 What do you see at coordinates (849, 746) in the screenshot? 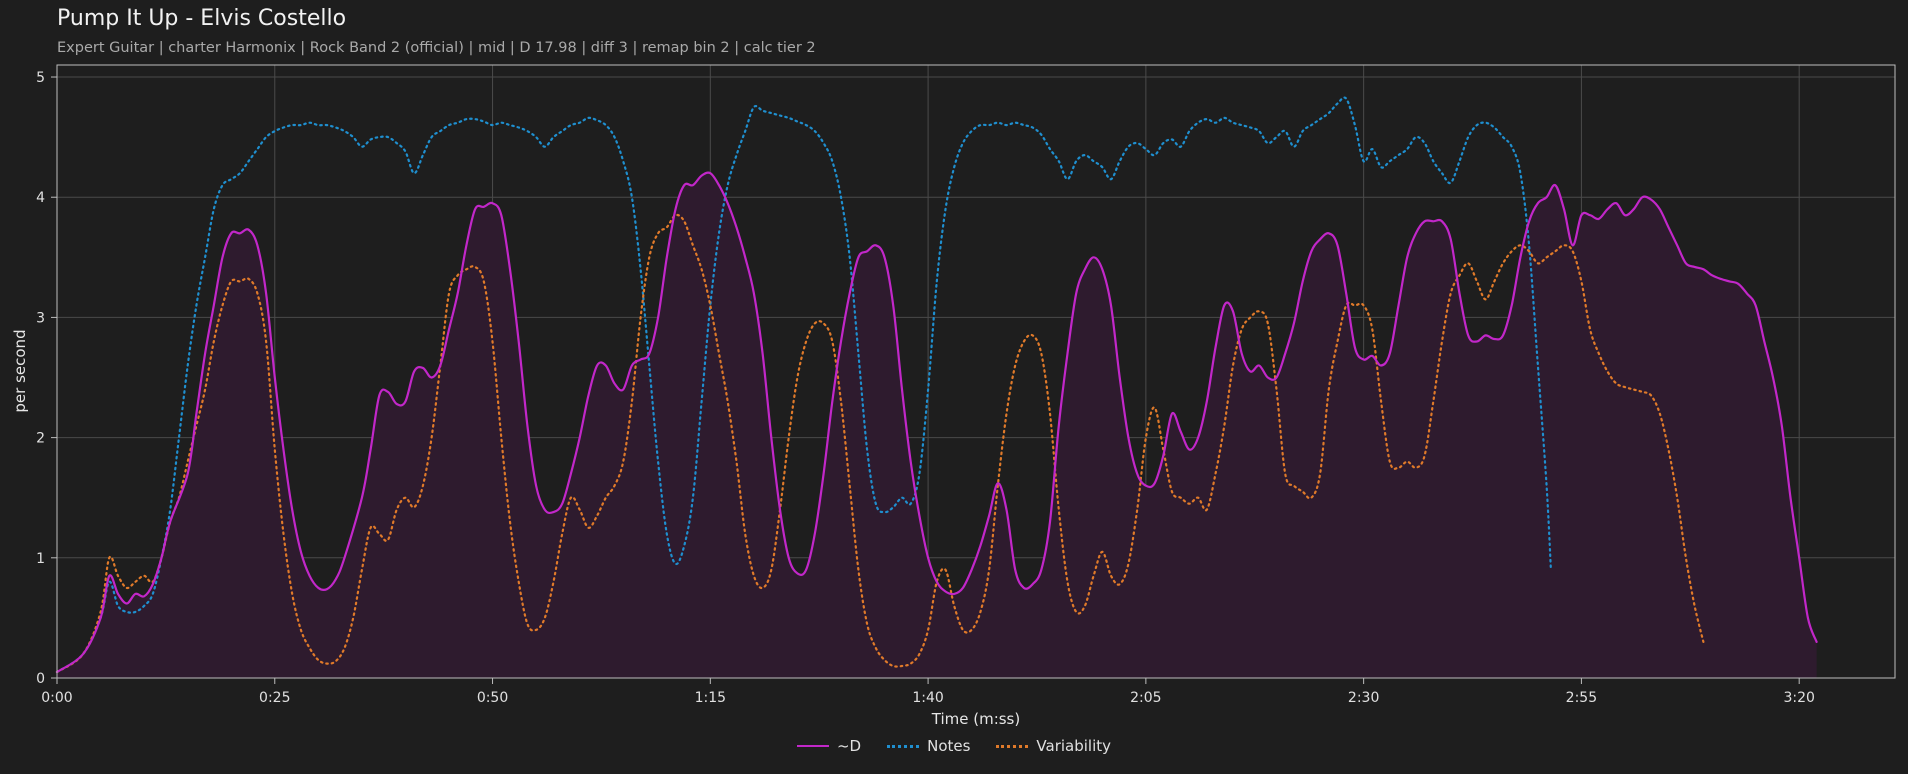
I see `legend-label-d: ~D` at bounding box center [849, 746].